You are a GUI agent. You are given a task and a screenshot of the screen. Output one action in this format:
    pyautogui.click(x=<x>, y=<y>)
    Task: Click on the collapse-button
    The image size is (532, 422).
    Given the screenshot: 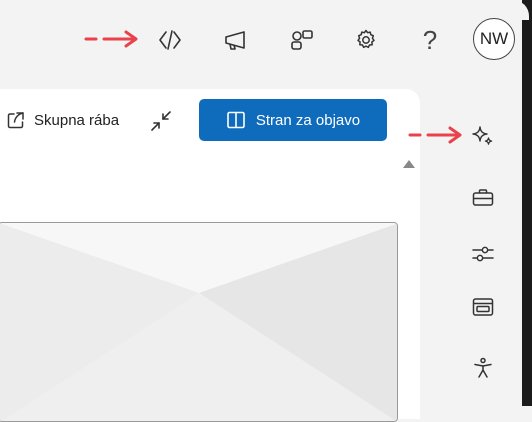 What is the action you would take?
    pyautogui.click(x=161, y=123)
    